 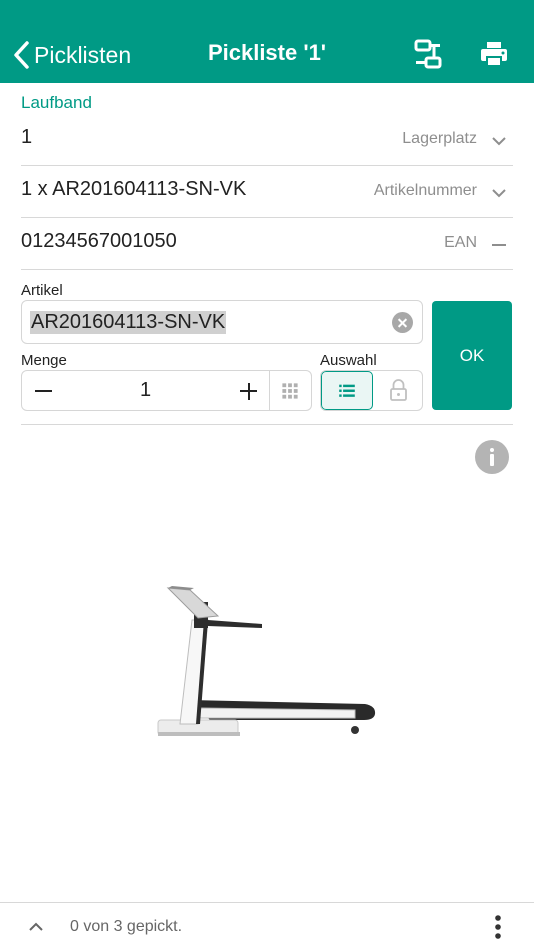 What do you see at coordinates (145, 390) in the screenshot?
I see `quantity-value: 1` at bounding box center [145, 390].